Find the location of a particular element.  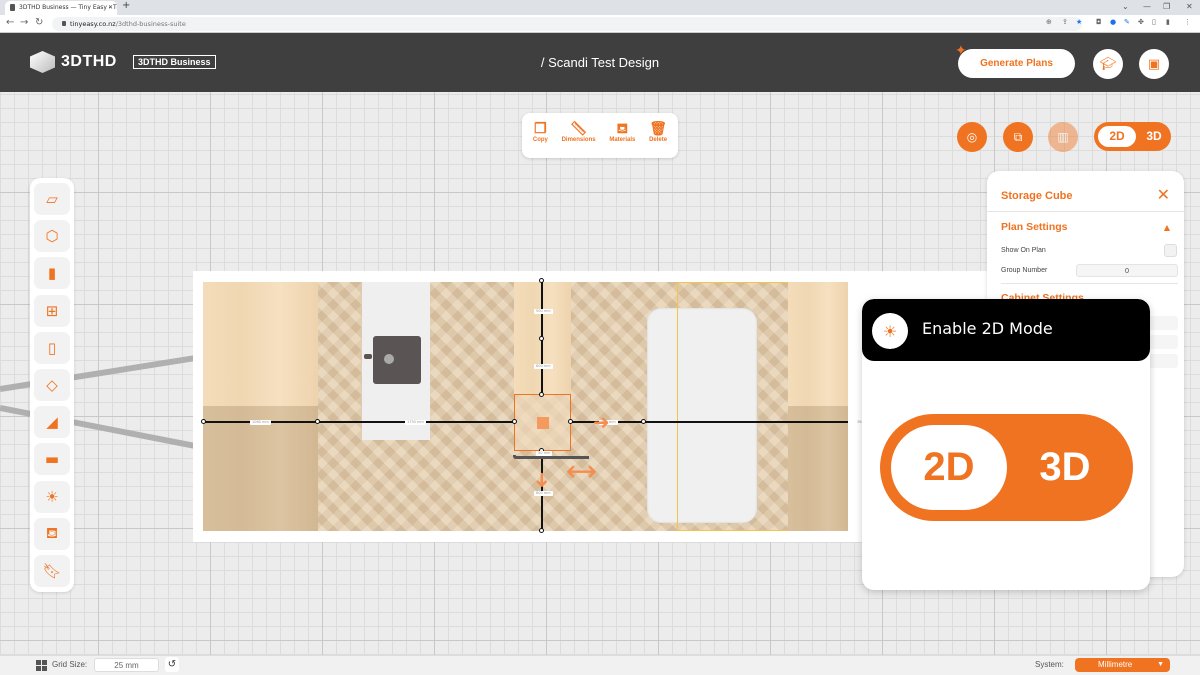

save-button: ▣ is located at coordinates (1154, 64).